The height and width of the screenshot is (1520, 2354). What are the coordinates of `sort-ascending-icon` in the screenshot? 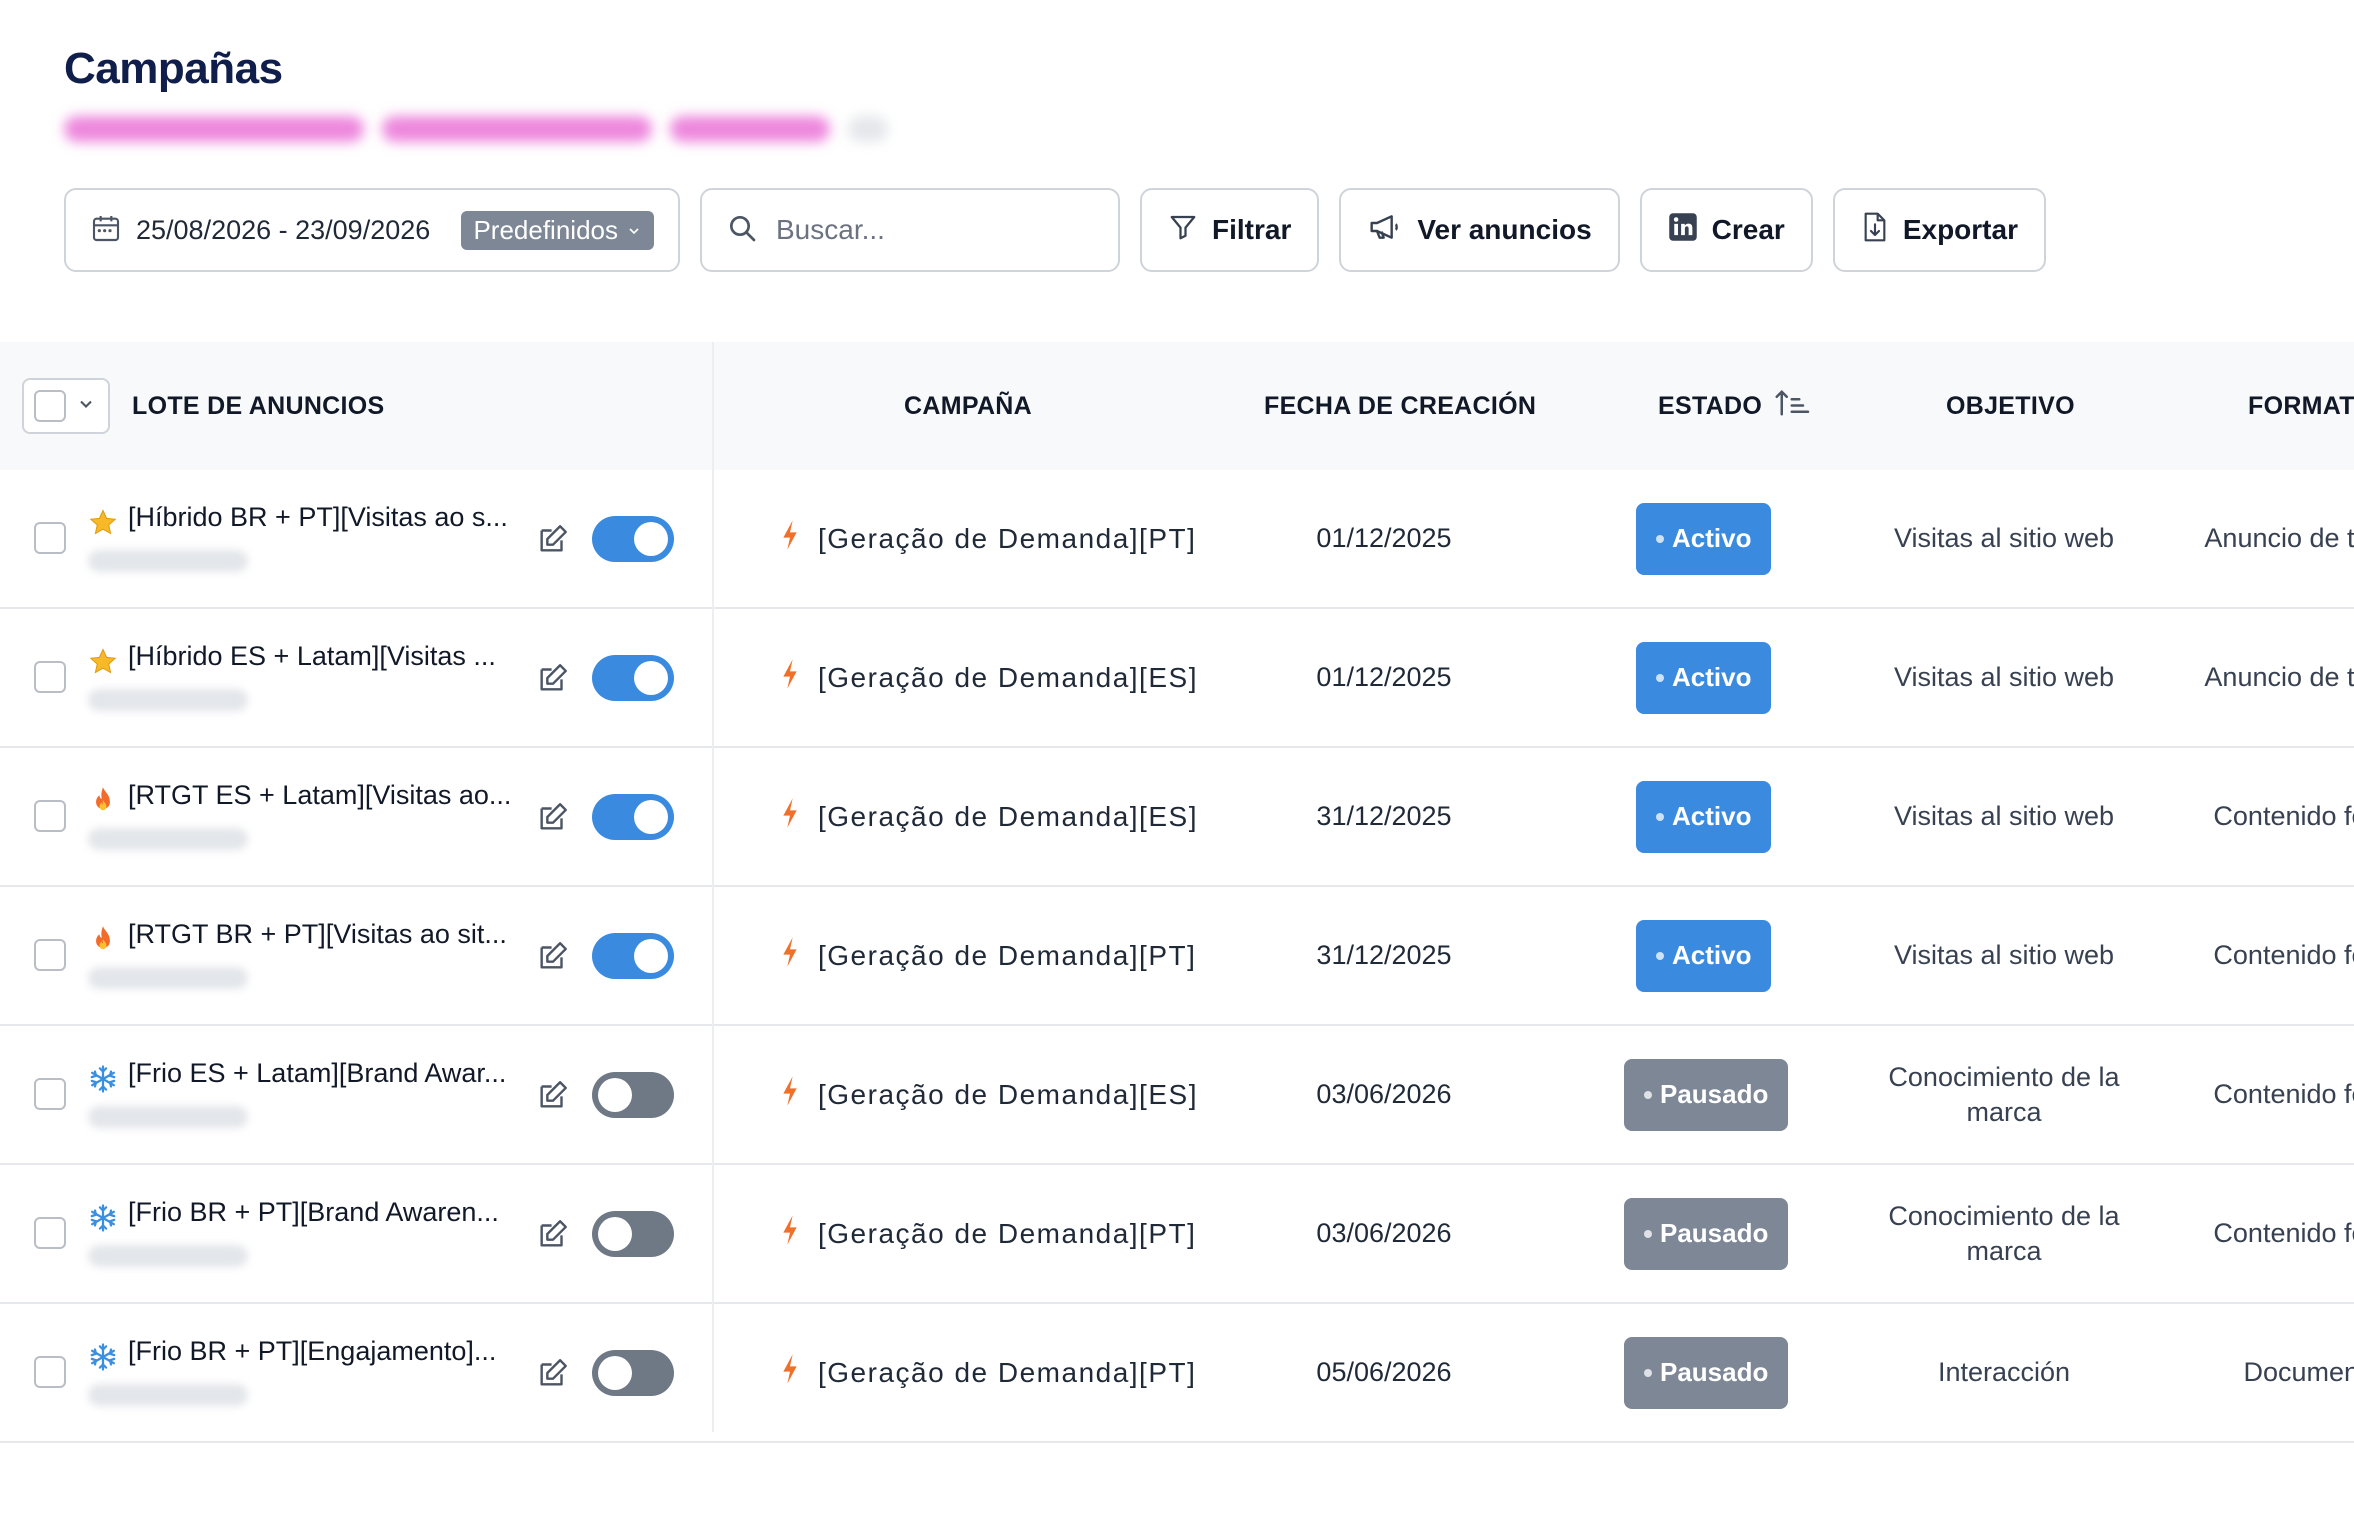 It's located at (1793, 406).